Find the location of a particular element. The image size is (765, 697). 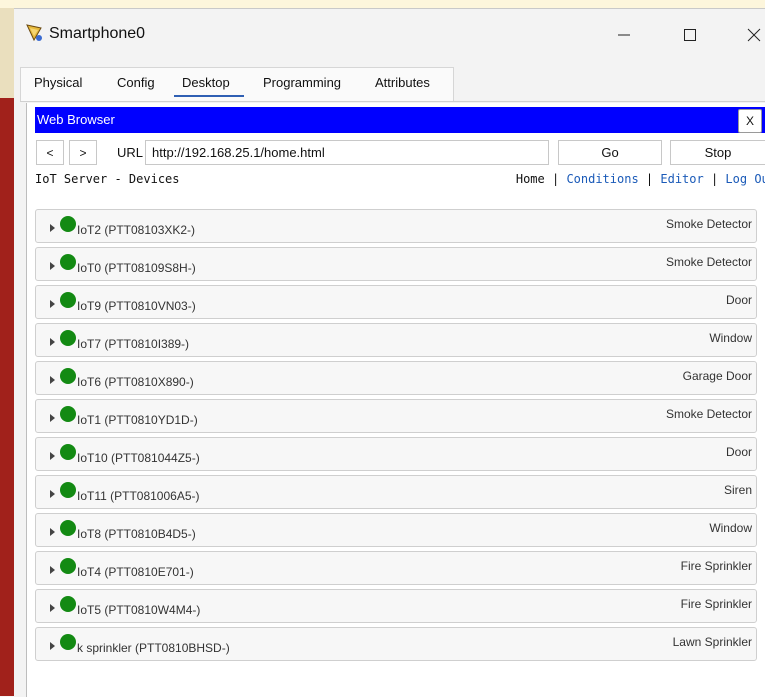

device-row: IoT1 (PTT0810YD1D-) Smoke Detector is located at coordinates (396, 416).